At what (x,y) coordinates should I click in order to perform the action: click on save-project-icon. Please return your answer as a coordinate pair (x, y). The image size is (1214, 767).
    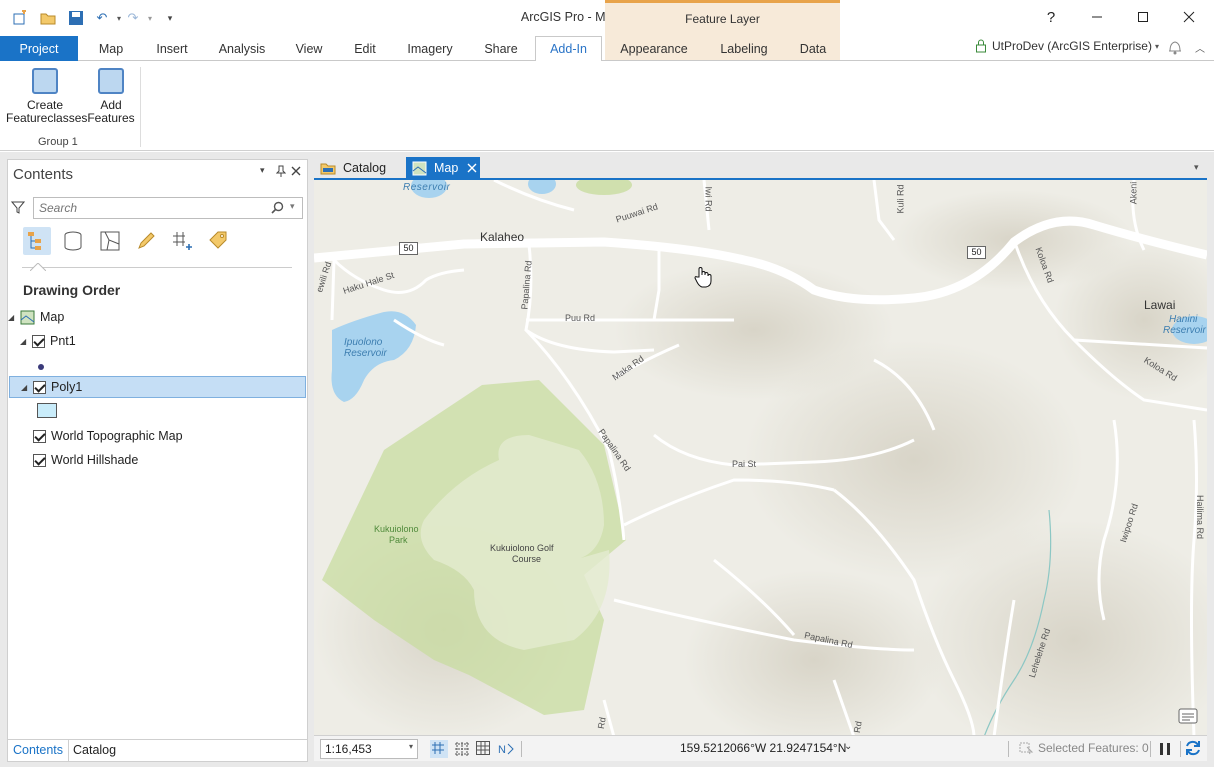
    Looking at the image, I should click on (76, 18).